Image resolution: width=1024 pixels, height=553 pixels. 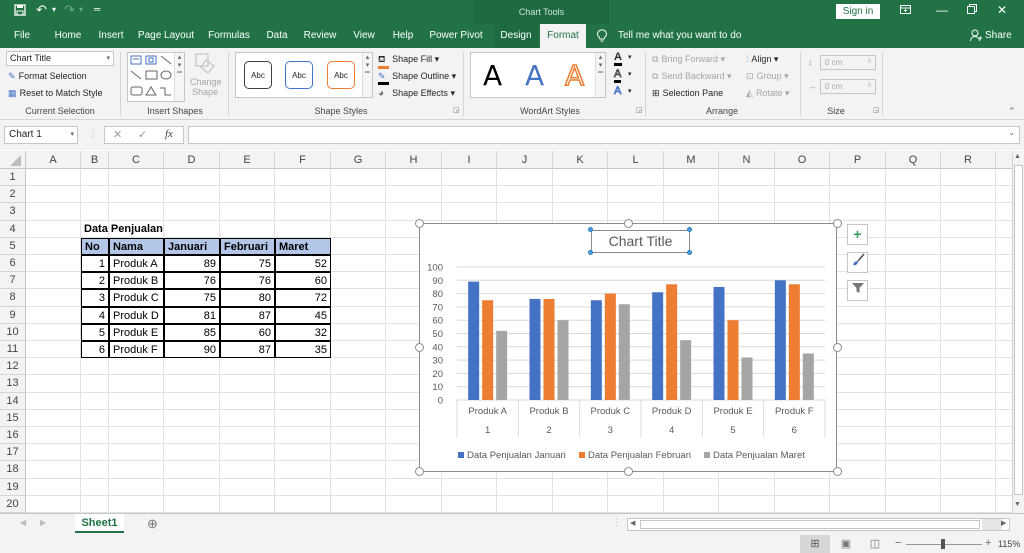 What do you see at coordinates (152, 524) in the screenshot?
I see `new-sheet-icon: ⊕` at bounding box center [152, 524].